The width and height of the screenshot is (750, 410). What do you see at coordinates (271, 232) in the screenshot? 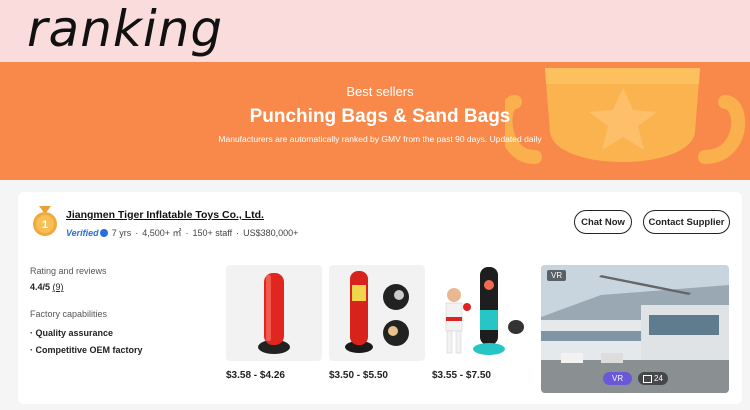
I see `revenue-text: US$380,000+` at bounding box center [271, 232].